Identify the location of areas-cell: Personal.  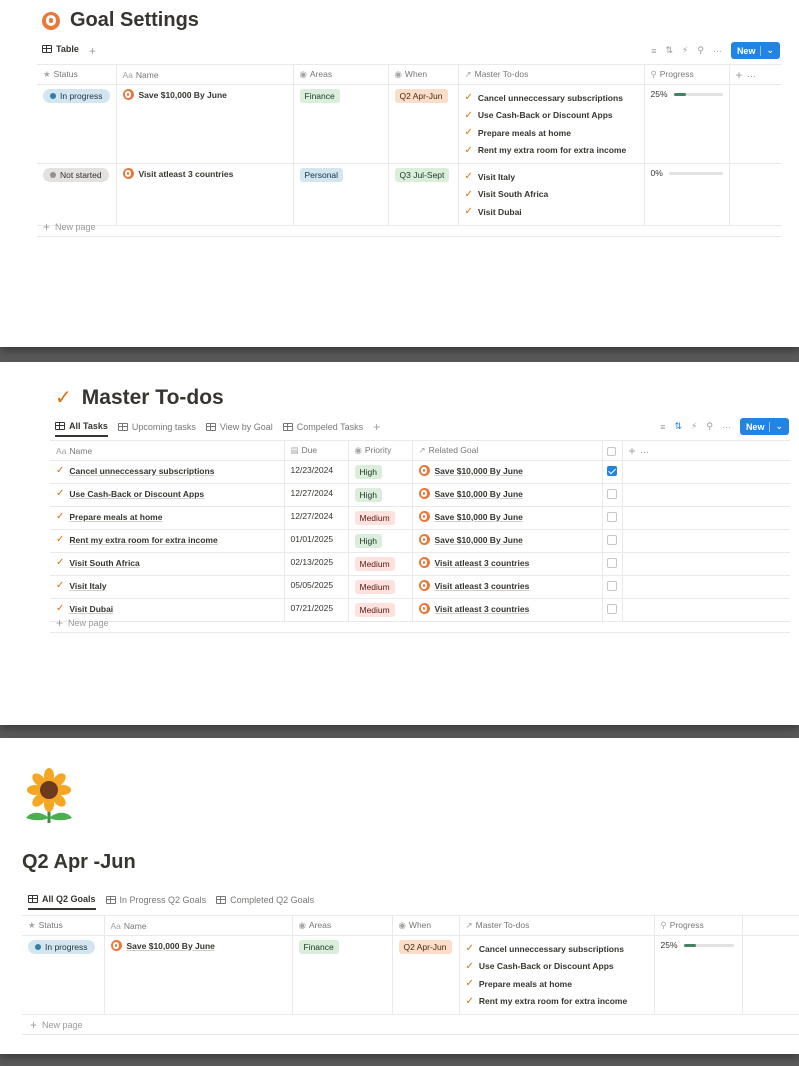
(341, 194).